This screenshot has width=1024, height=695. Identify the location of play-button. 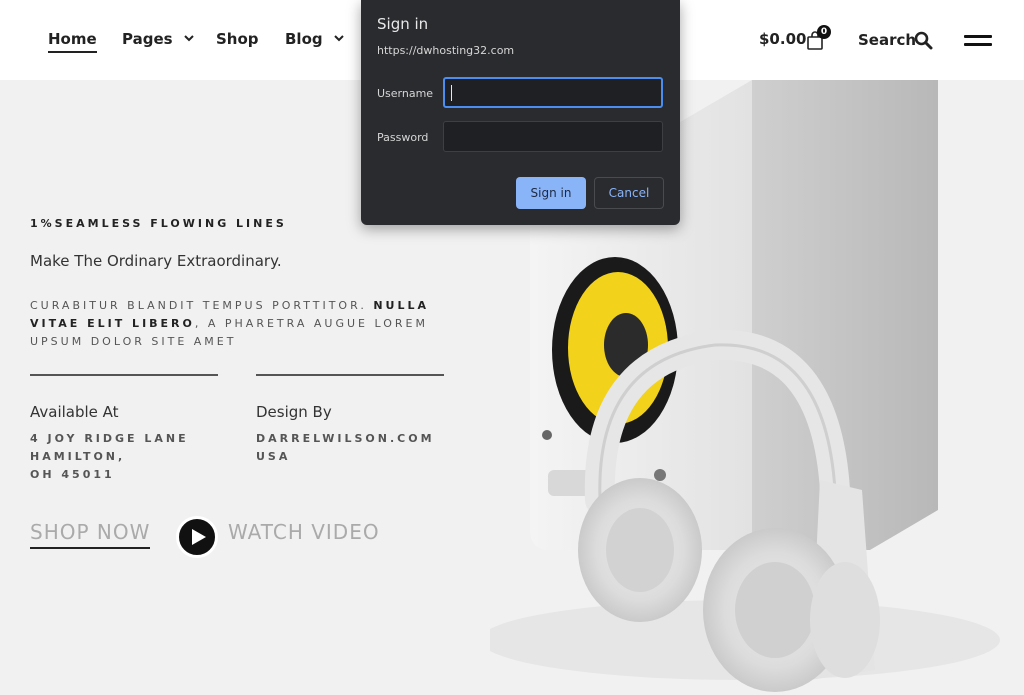
(197, 537).